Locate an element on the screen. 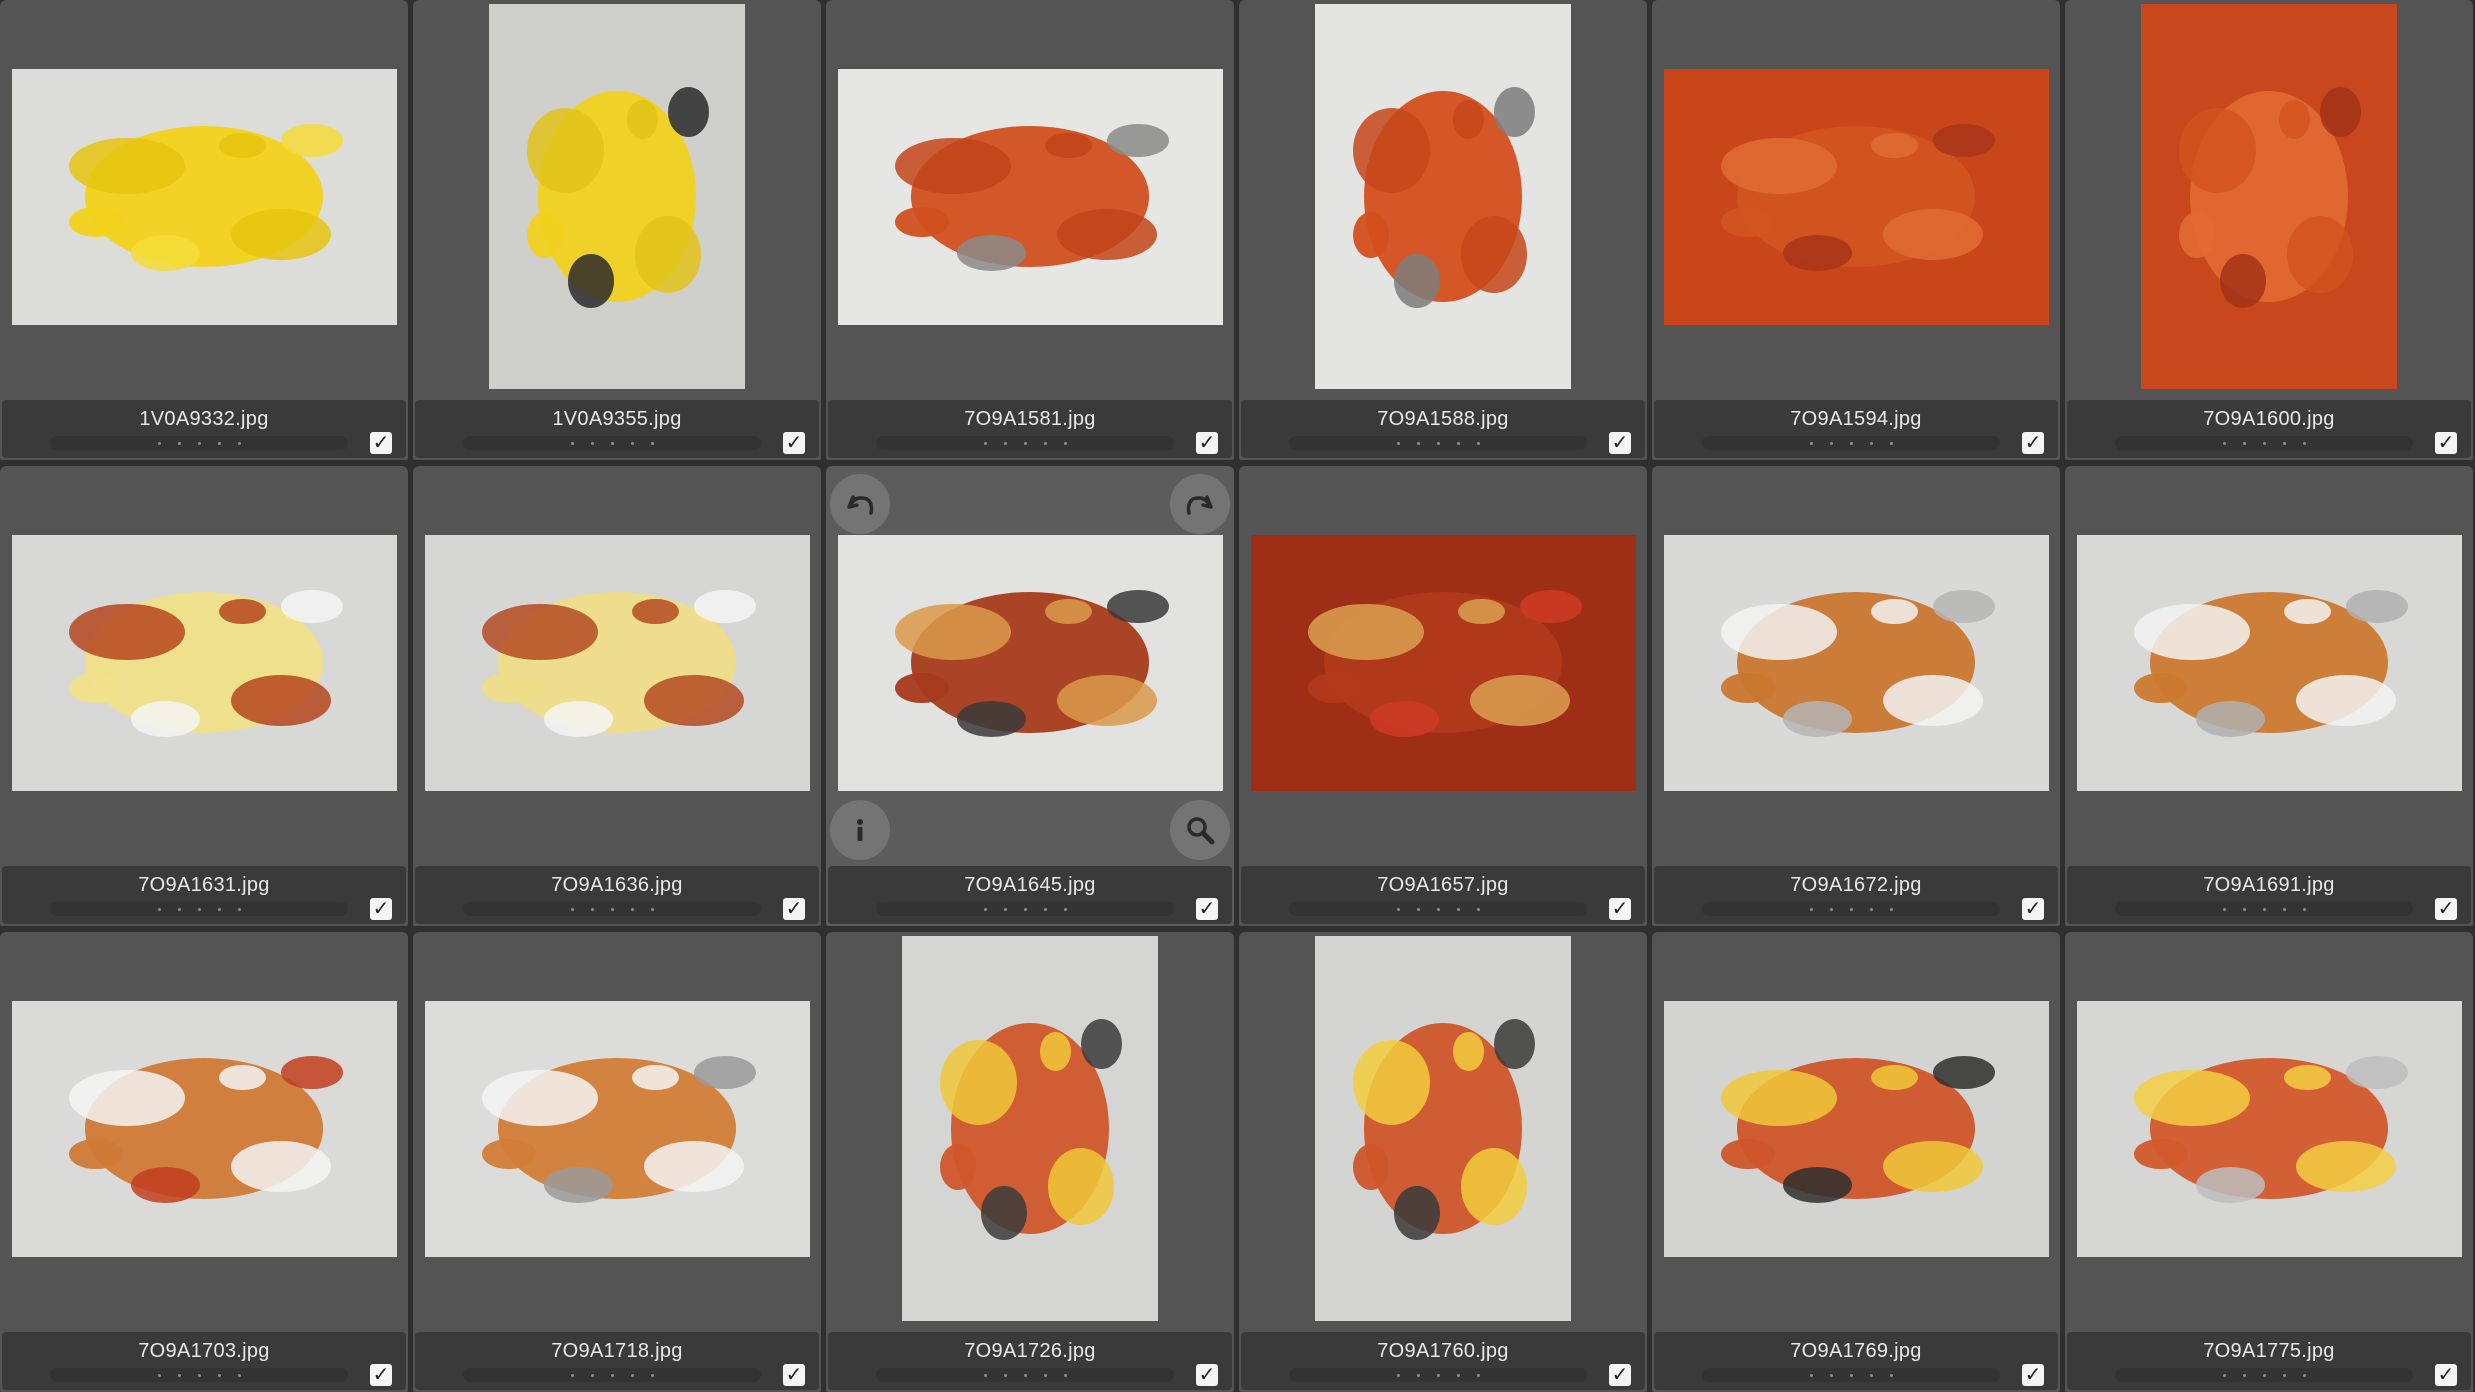 This screenshot has height=1392, width=2475. thumbnail-cell: 7O9A1594.jpg ✓ is located at coordinates (1856, 230).